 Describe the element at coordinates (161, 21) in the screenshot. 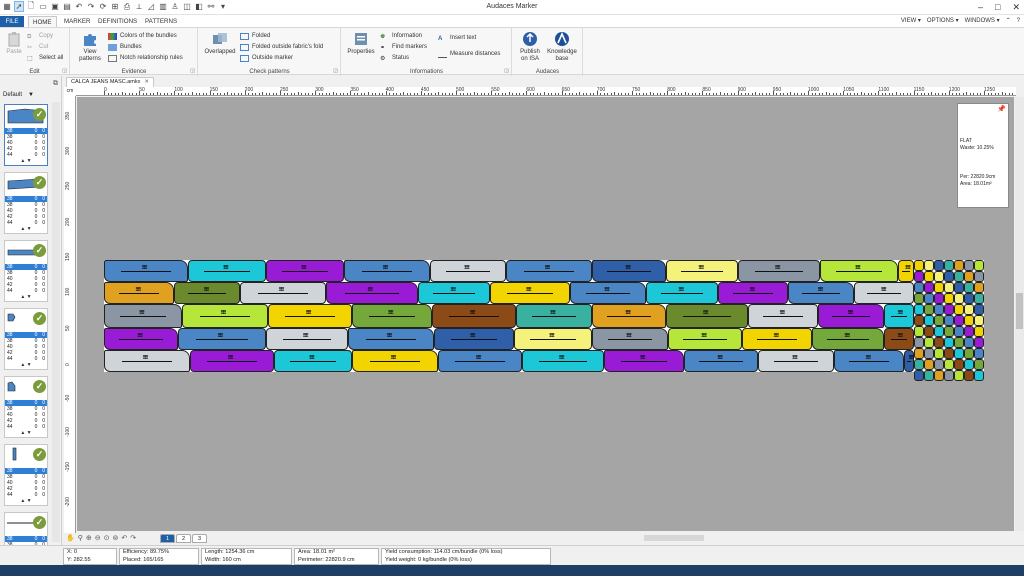

I see `tab-patterns: PATTERNS` at that location.